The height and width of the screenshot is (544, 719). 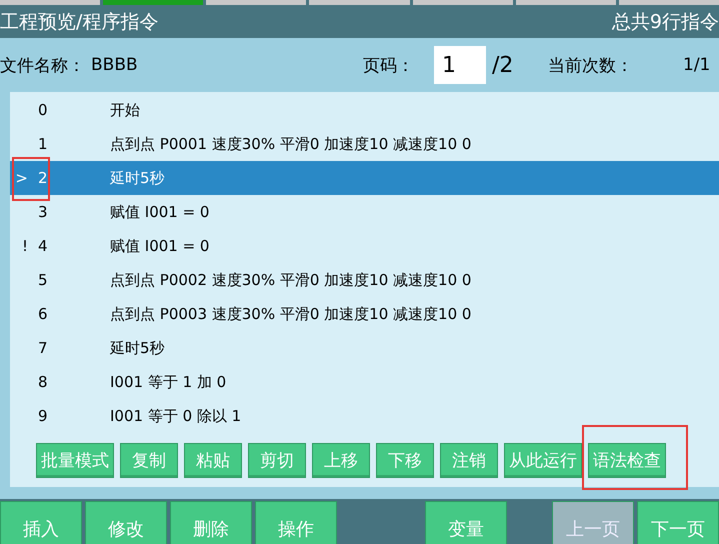 What do you see at coordinates (291, 314) in the screenshot?
I see `instruction-text: 点到点 P0003 速度30% 平滑0 加速度10 减速度10 0` at bounding box center [291, 314].